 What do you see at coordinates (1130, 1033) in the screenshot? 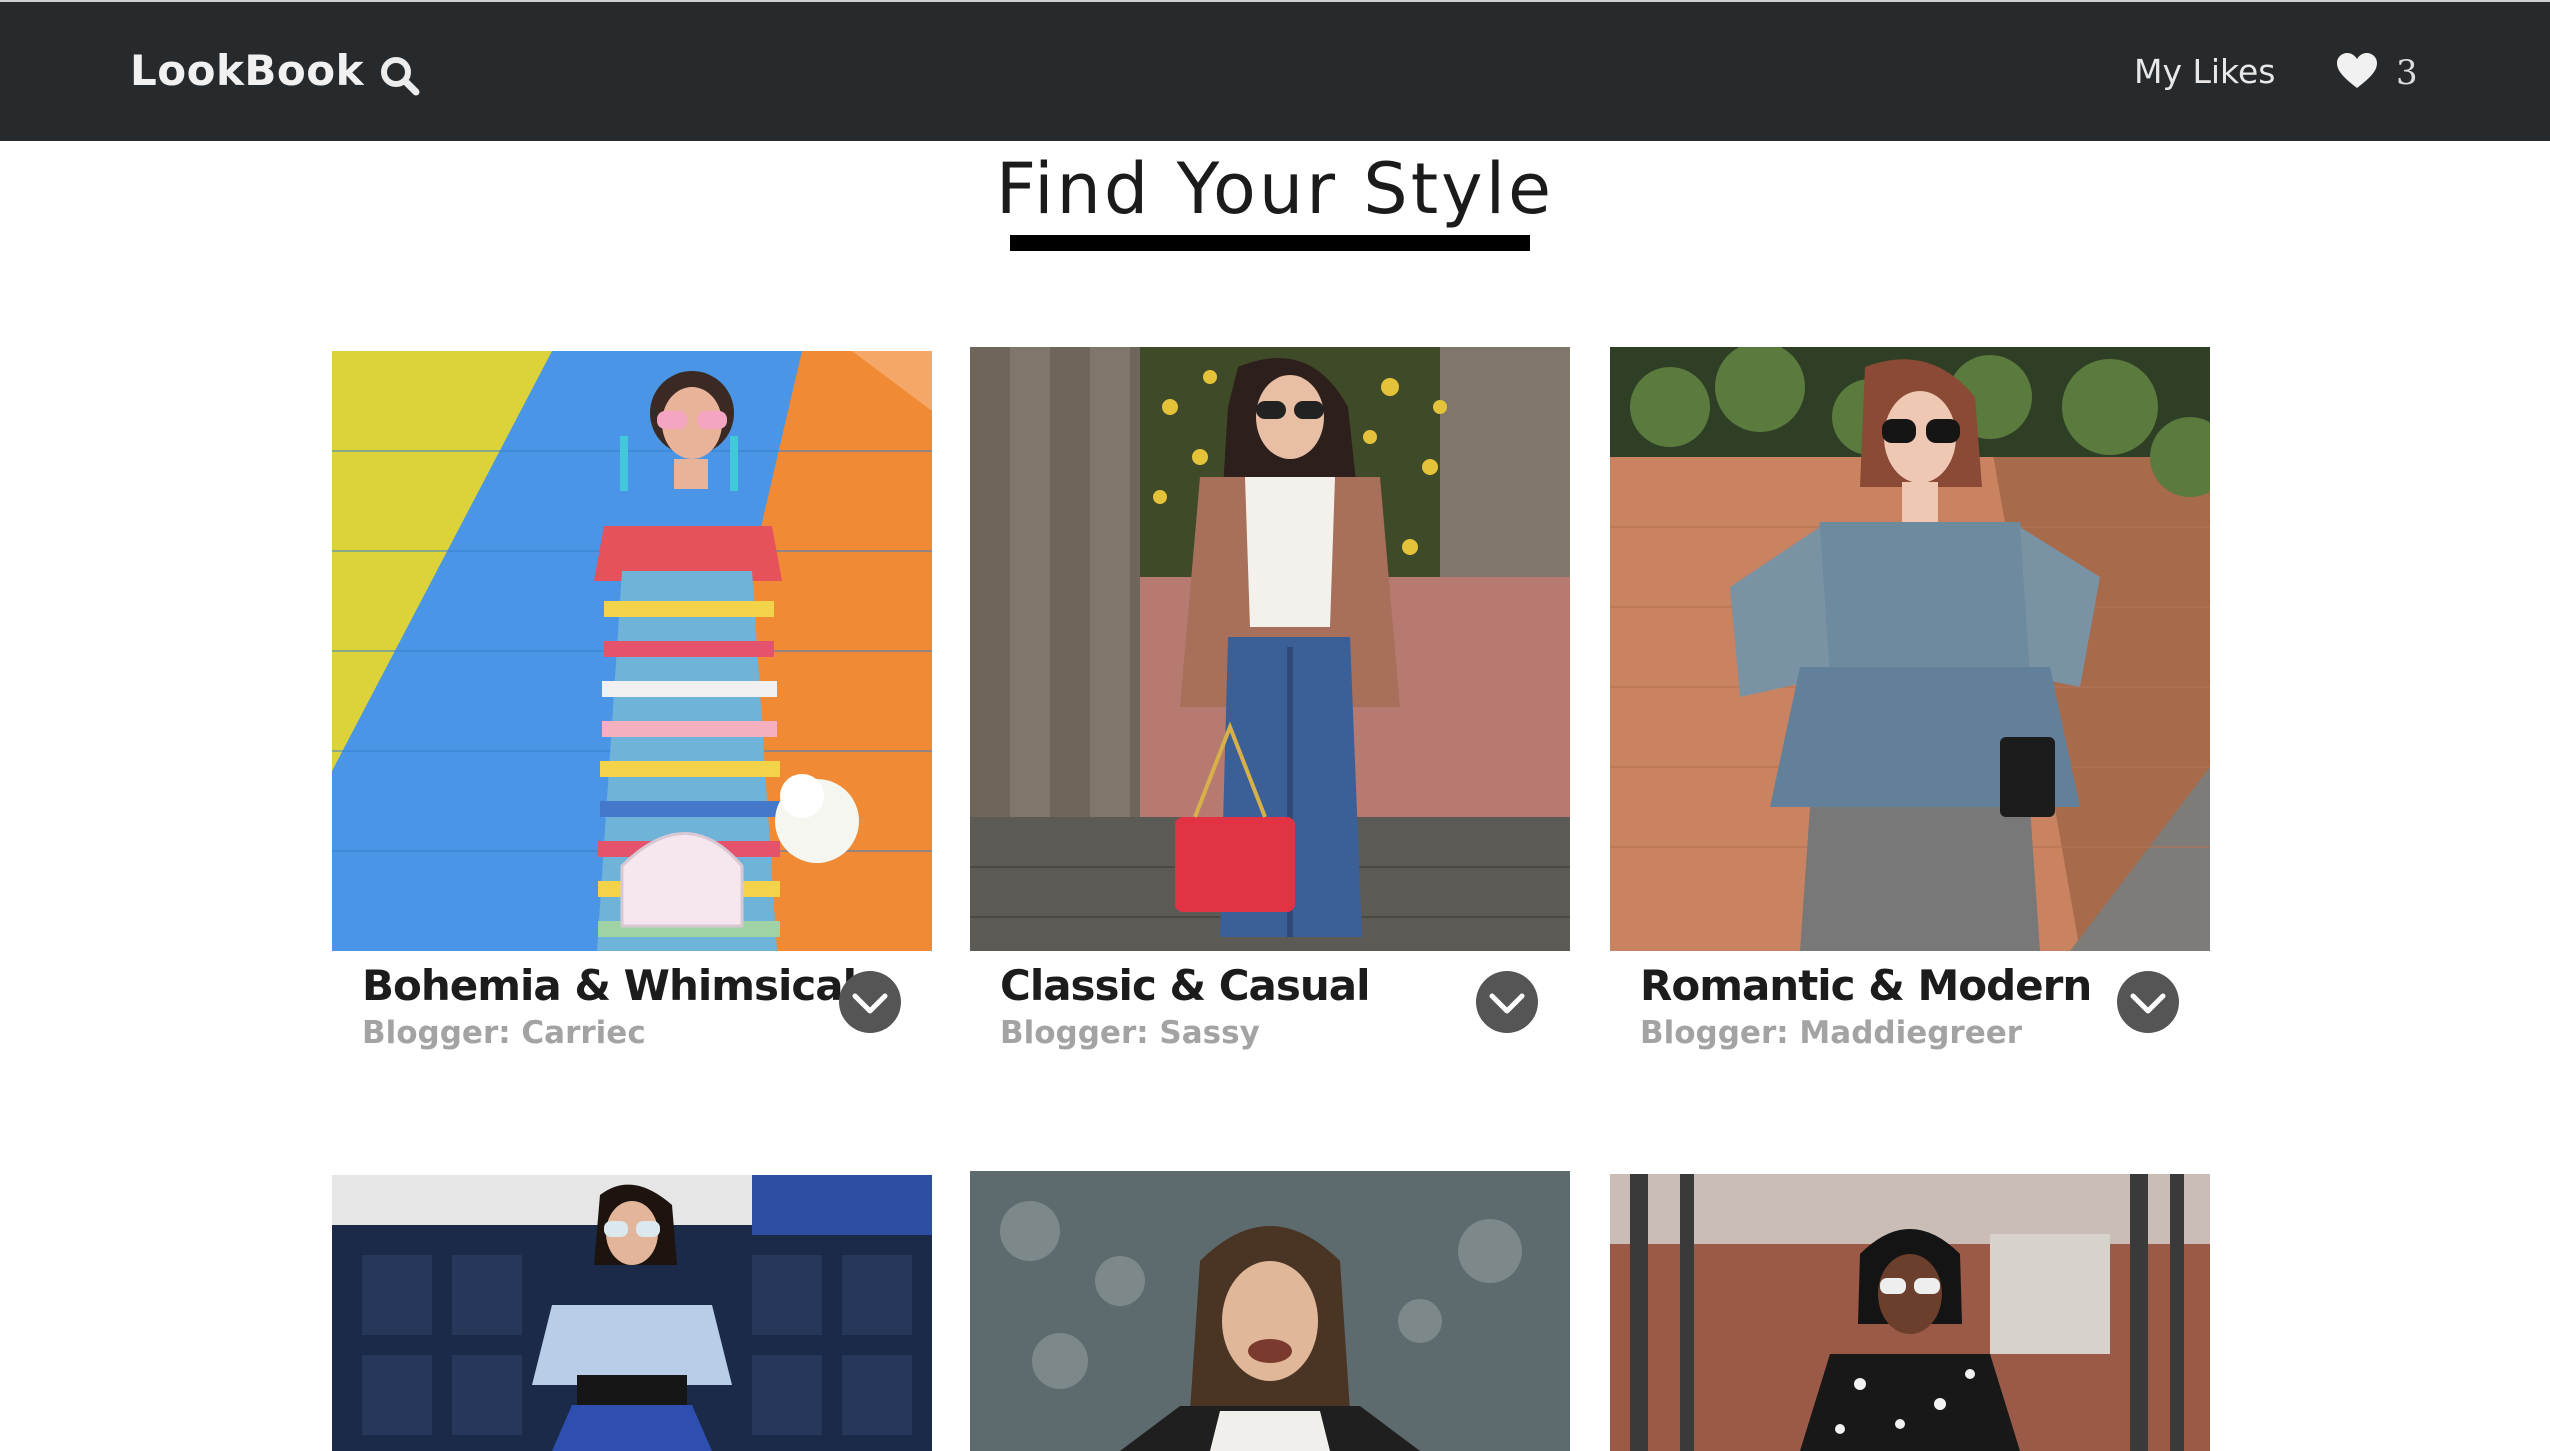
I see `card-blogger: Blogger: Sassy` at bounding box center [1130, 1033].